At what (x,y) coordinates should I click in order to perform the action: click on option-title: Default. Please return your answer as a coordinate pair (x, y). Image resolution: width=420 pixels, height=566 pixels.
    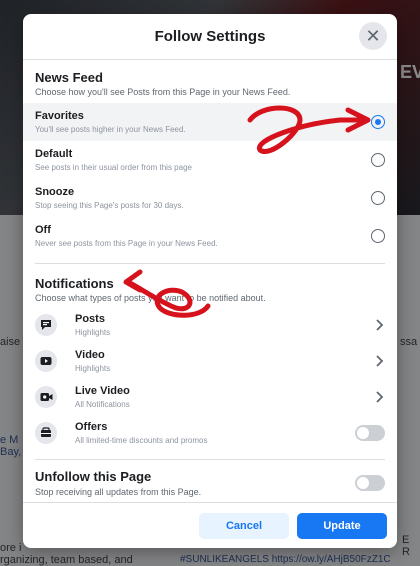
    Looking at the image, I should click on (54, 154).